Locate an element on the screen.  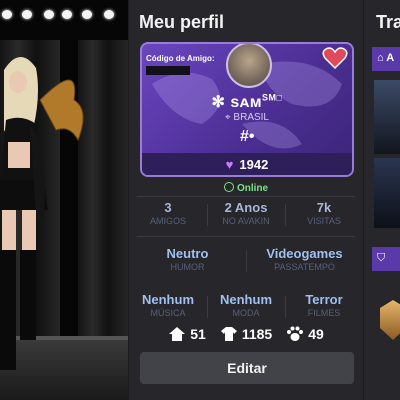
username-text: ✻ sᴀᴍ is located at coordinates (237, 102).